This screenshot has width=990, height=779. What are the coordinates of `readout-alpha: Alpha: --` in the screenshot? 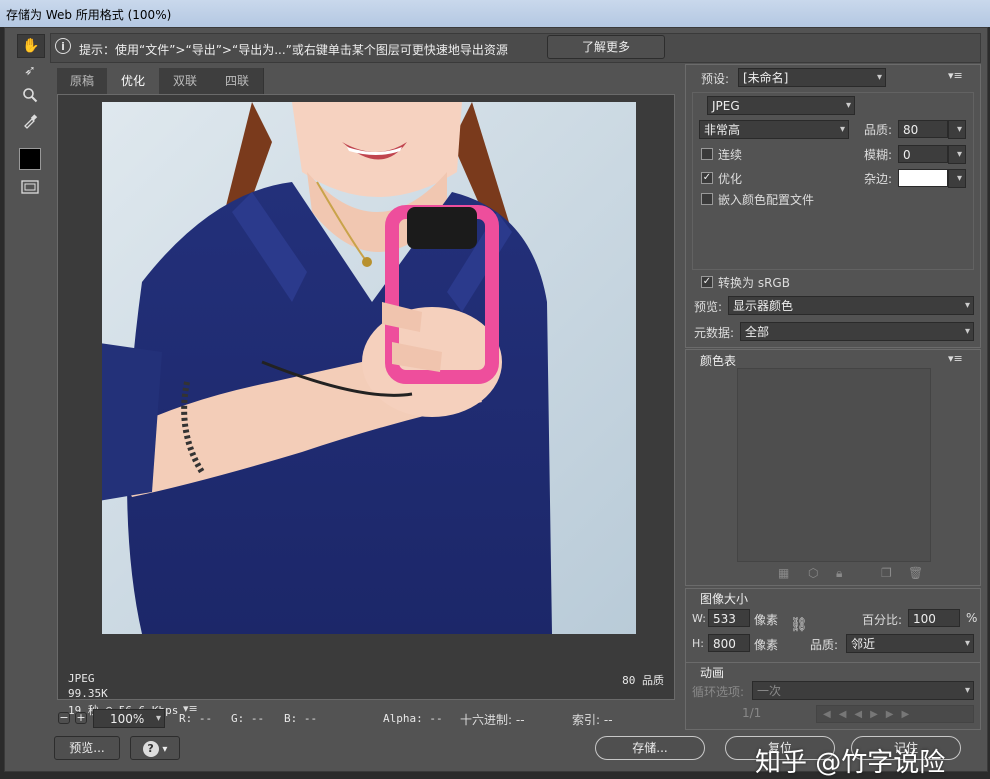 It's located at (413, 718).